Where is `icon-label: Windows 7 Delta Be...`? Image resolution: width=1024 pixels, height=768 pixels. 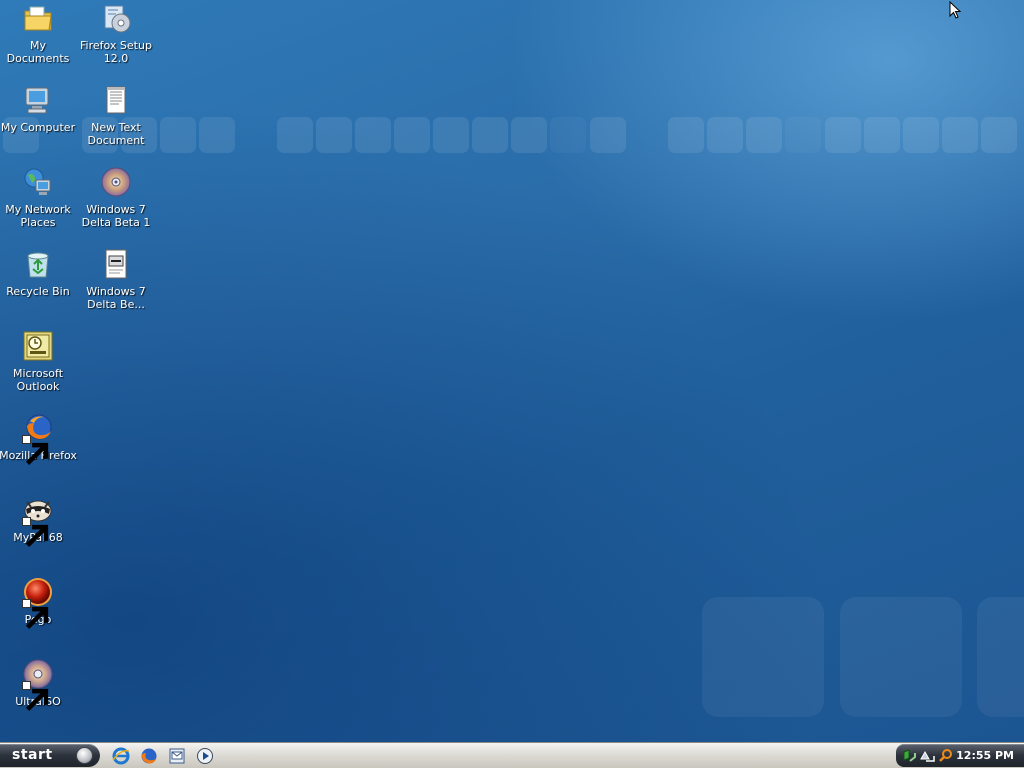
icon-label: Windows 7 Delta Be... is located at coordinates (116, 298).